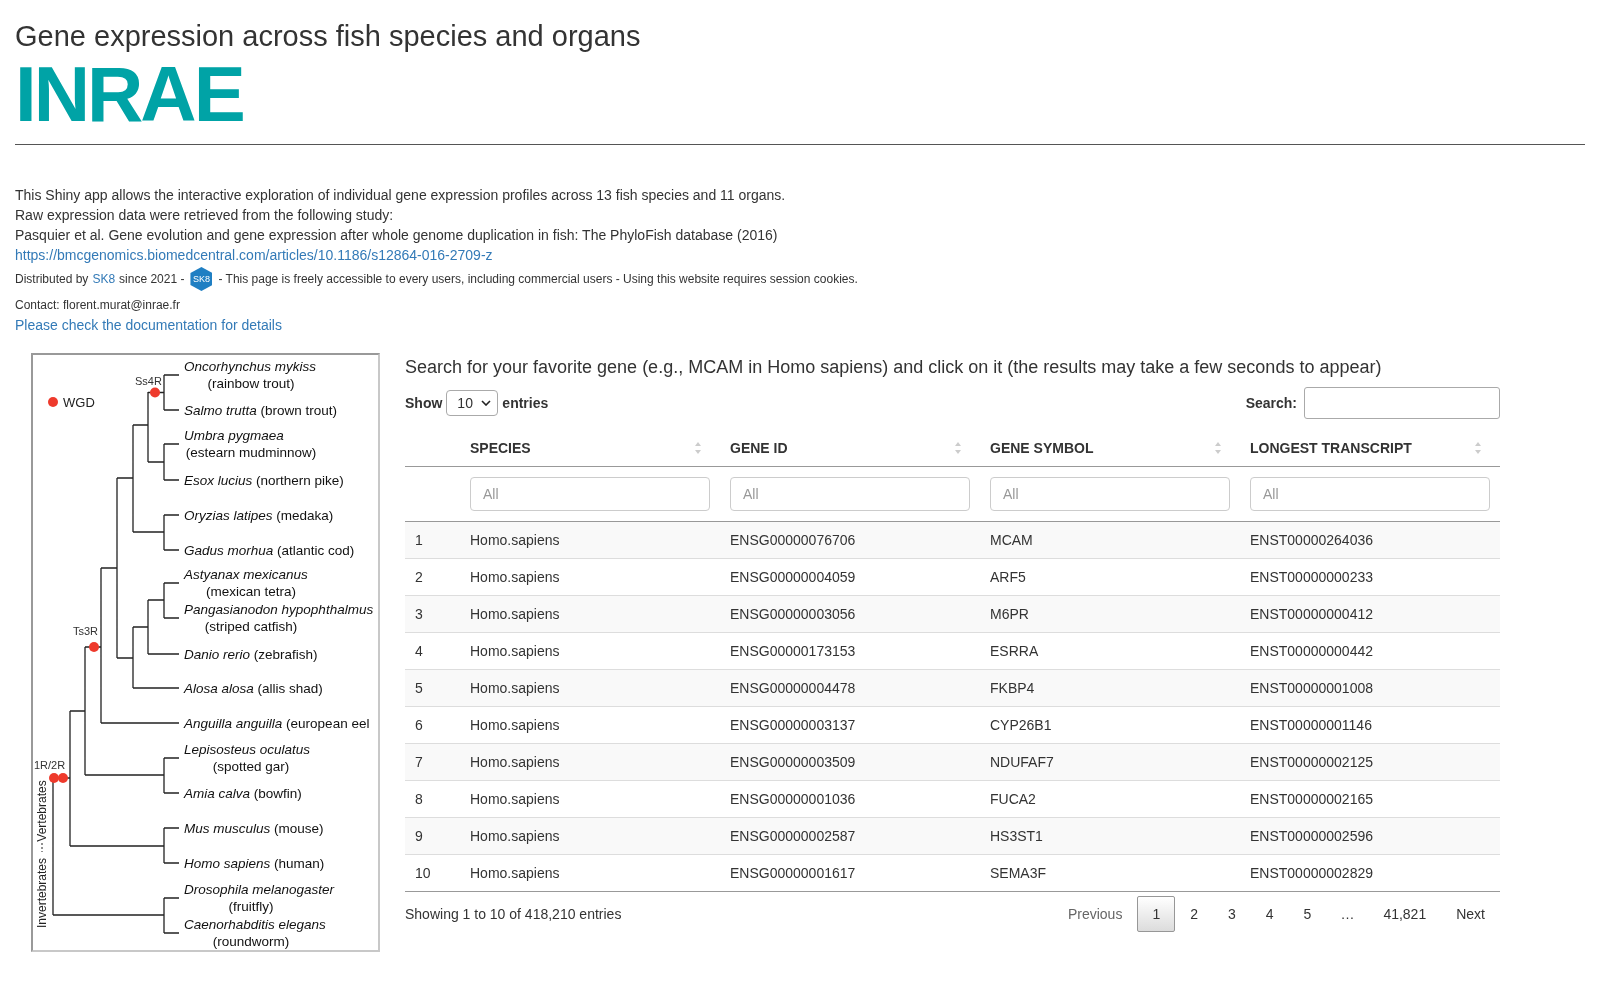  I want to click on pagination-page-button: 5, so click(1307, 914).